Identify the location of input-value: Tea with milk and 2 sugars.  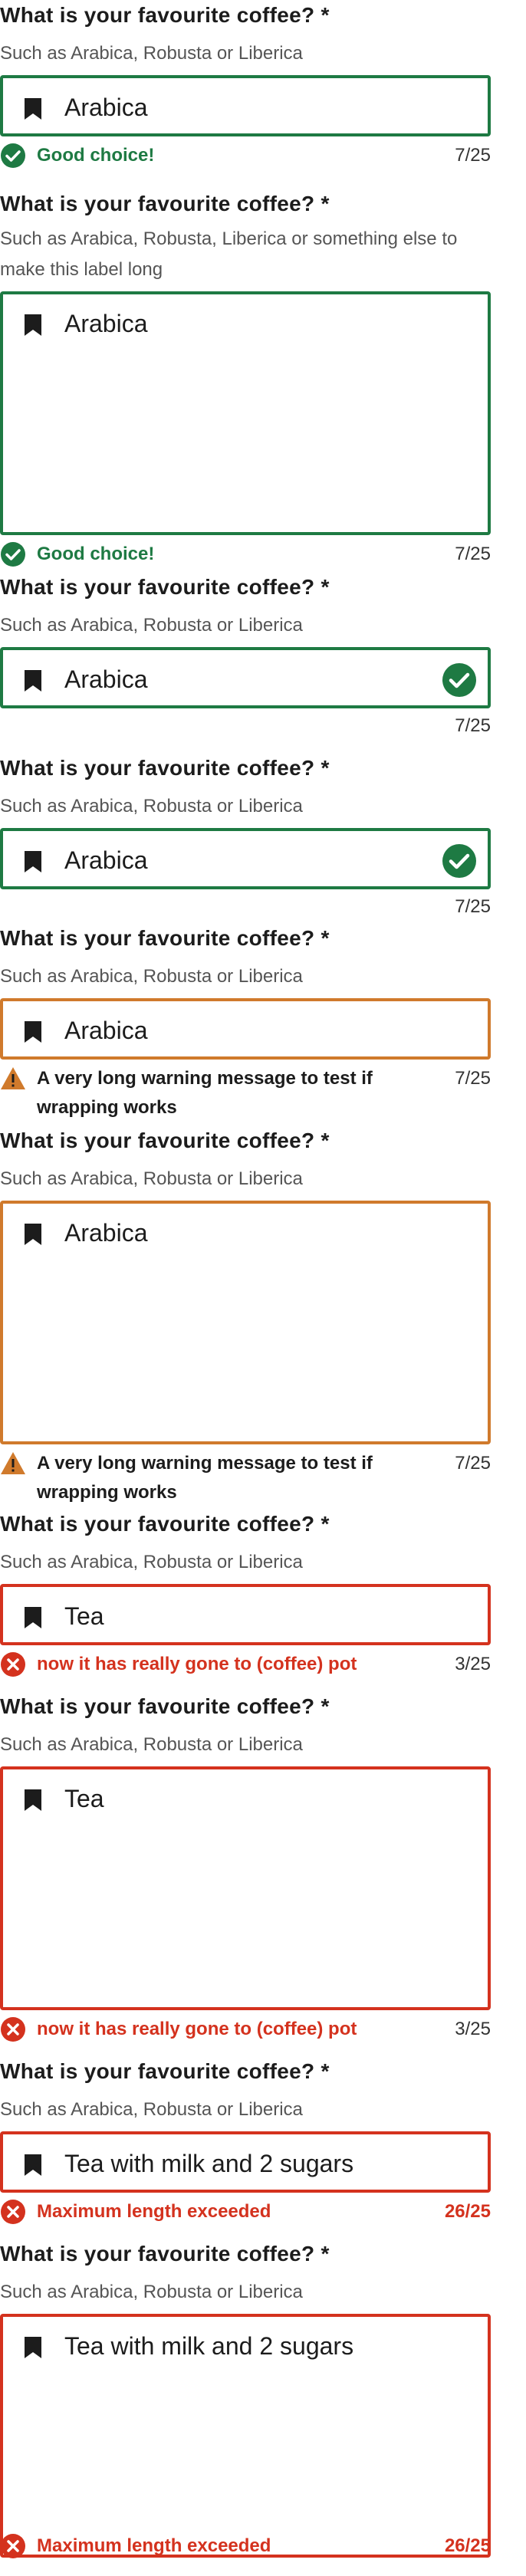
(209, 2163).